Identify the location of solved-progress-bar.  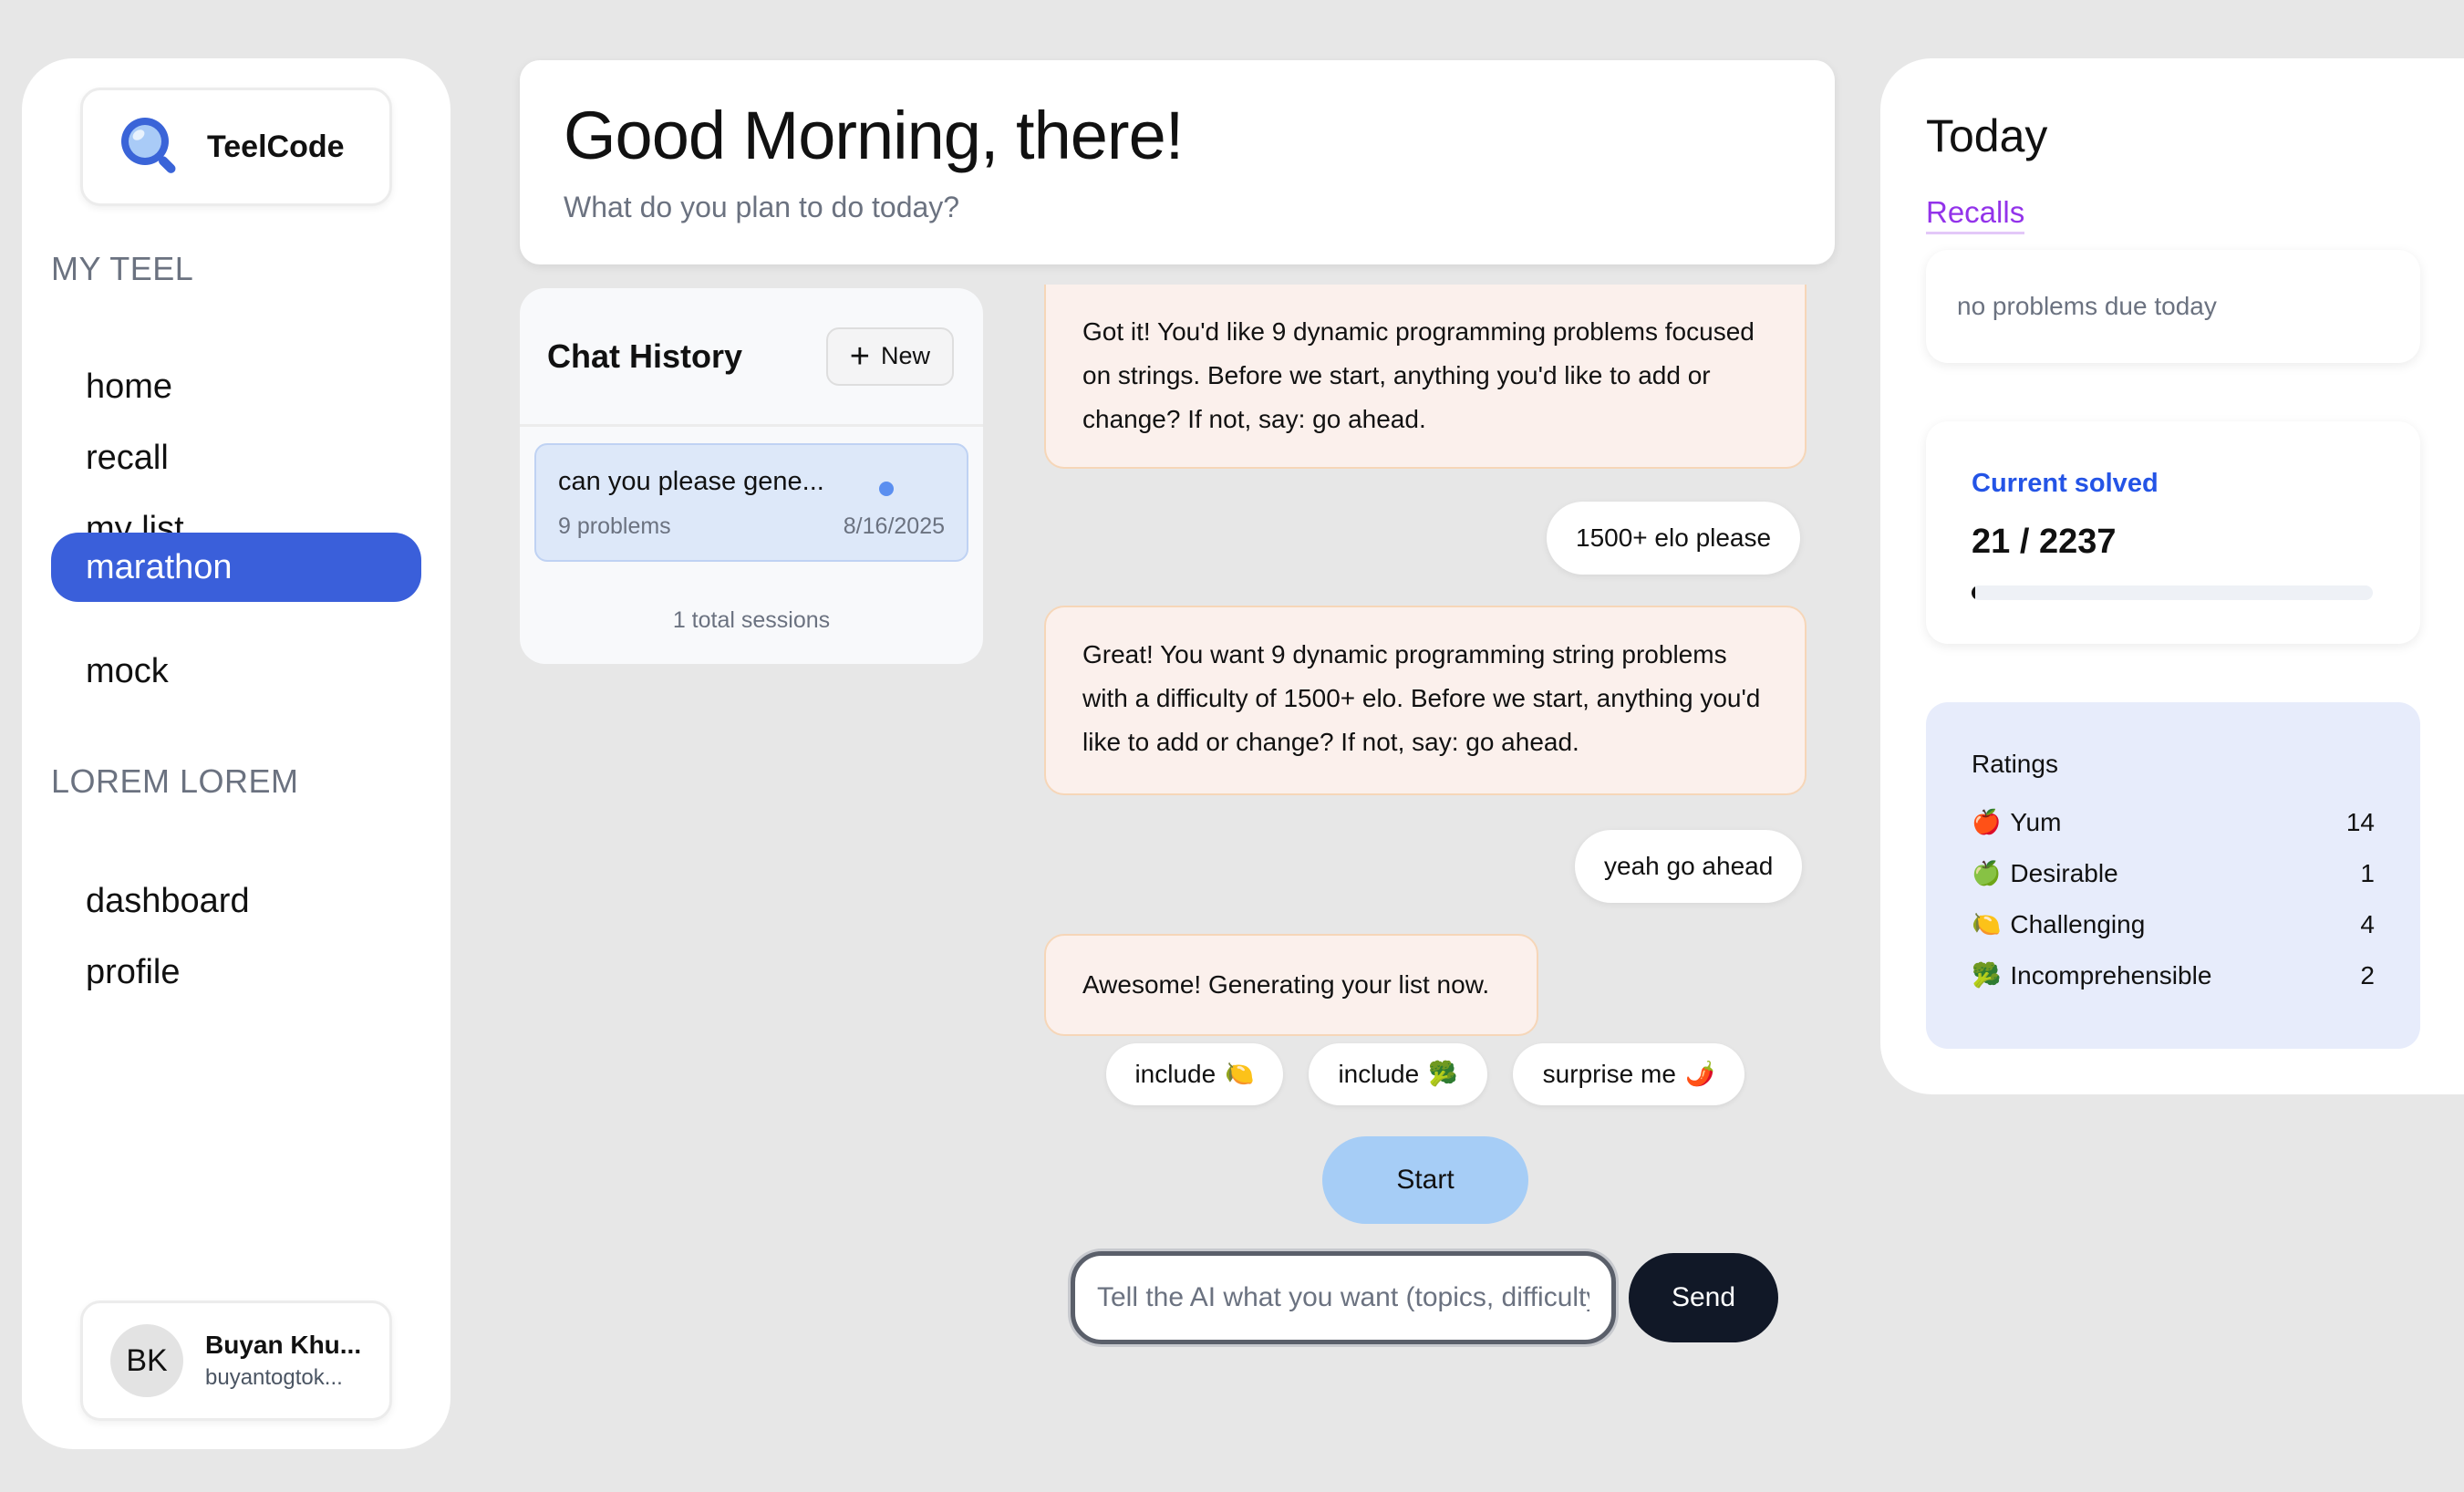
(2172, 593).